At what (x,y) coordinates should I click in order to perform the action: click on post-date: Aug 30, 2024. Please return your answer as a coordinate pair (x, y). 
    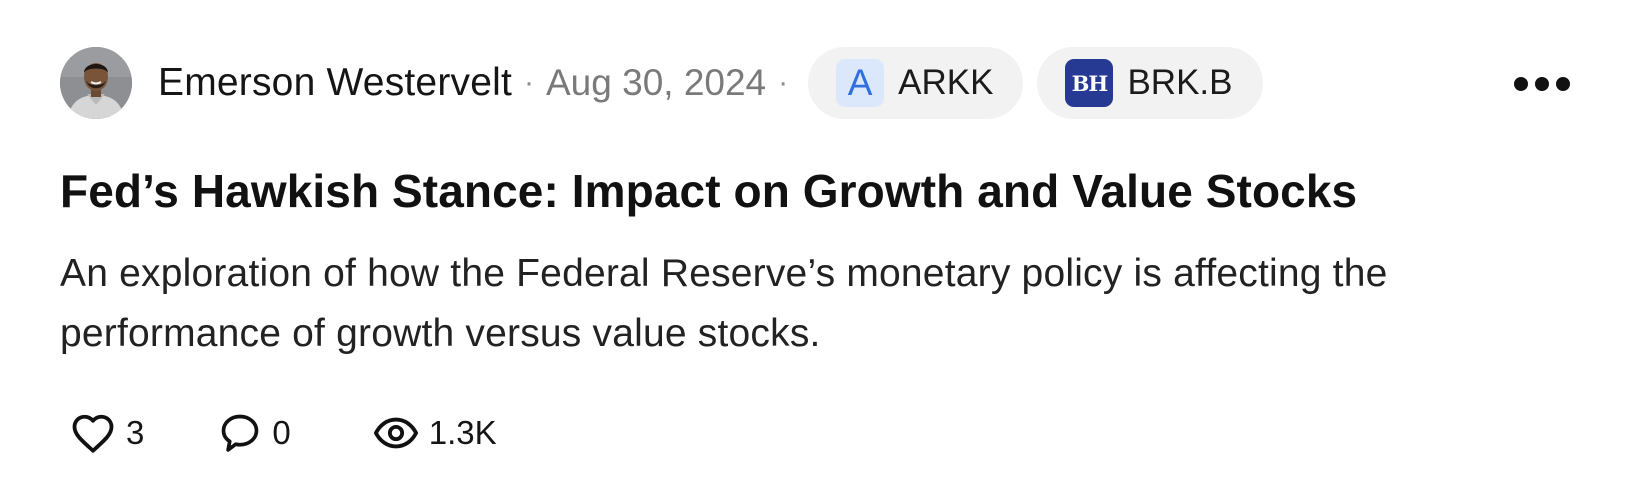
    Looking at the image, I should click on (656, 82).